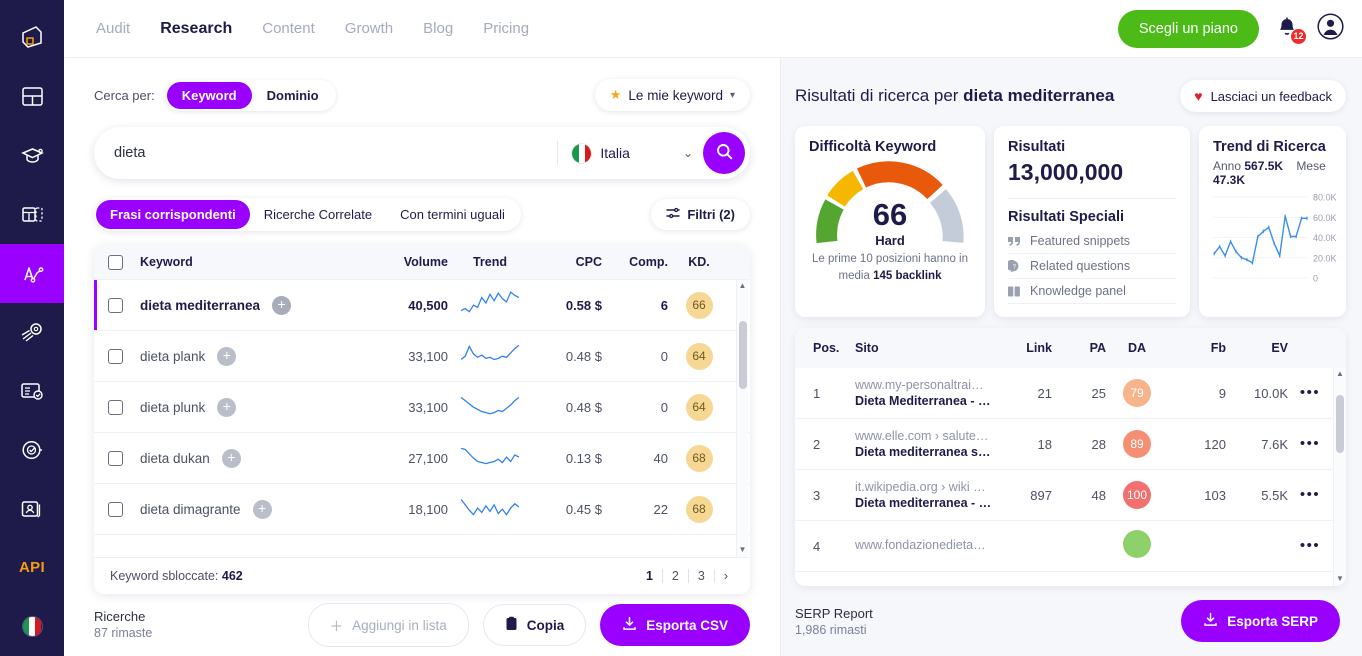  What do you see at coordinates (1092, 266) in the screenshot?
I see `special-result-item: ? Related questions` at bounding box center [1092, 266].